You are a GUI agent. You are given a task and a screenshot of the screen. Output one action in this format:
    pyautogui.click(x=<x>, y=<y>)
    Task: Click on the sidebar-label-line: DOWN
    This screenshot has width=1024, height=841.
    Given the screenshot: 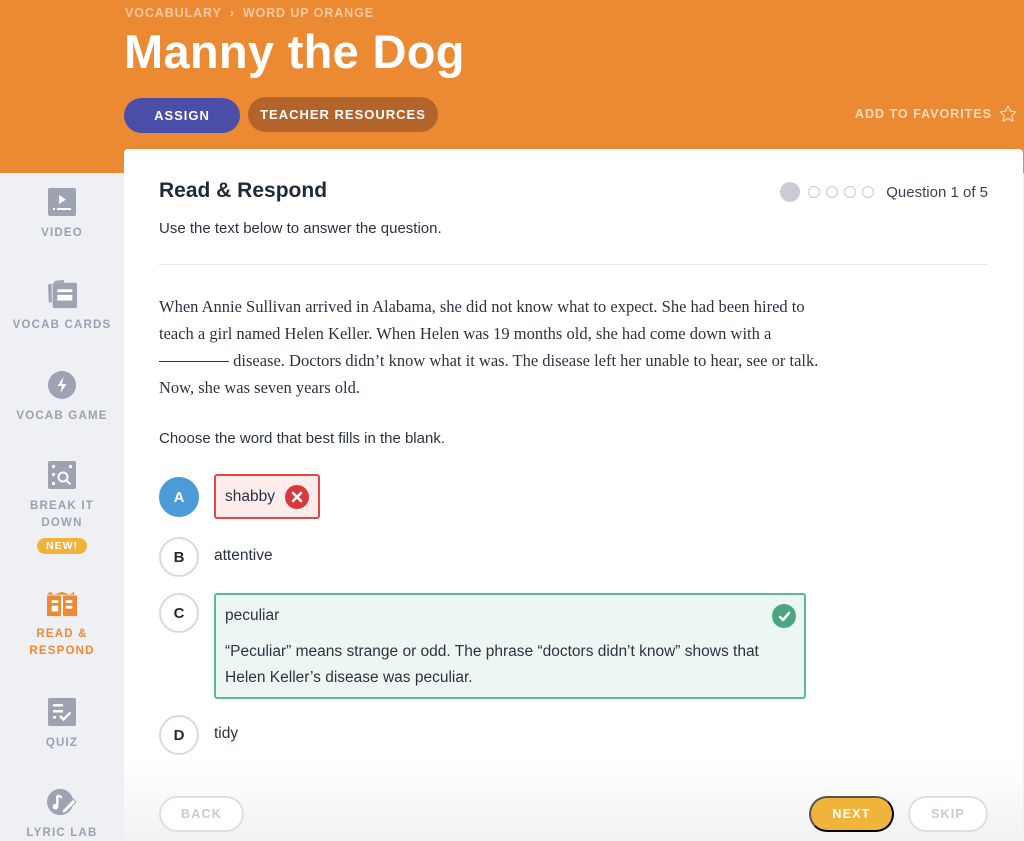 What is the action you would take?
    pyautogui.click(x=62, y=523)
    